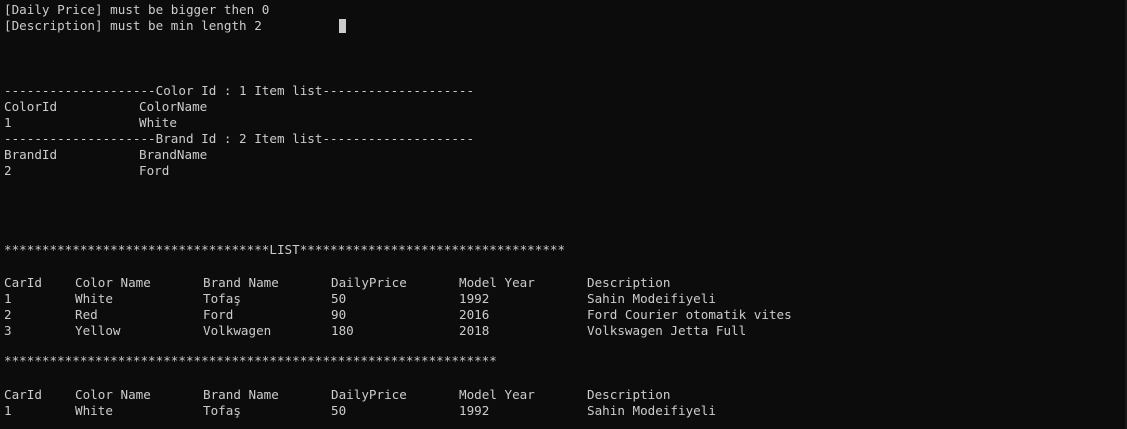 This screenshot has height=429, width=1127. What do you see at coordinates (8, 330) in the screenshot?
I see `table-cell: 3` at bounding box center [8, 330].